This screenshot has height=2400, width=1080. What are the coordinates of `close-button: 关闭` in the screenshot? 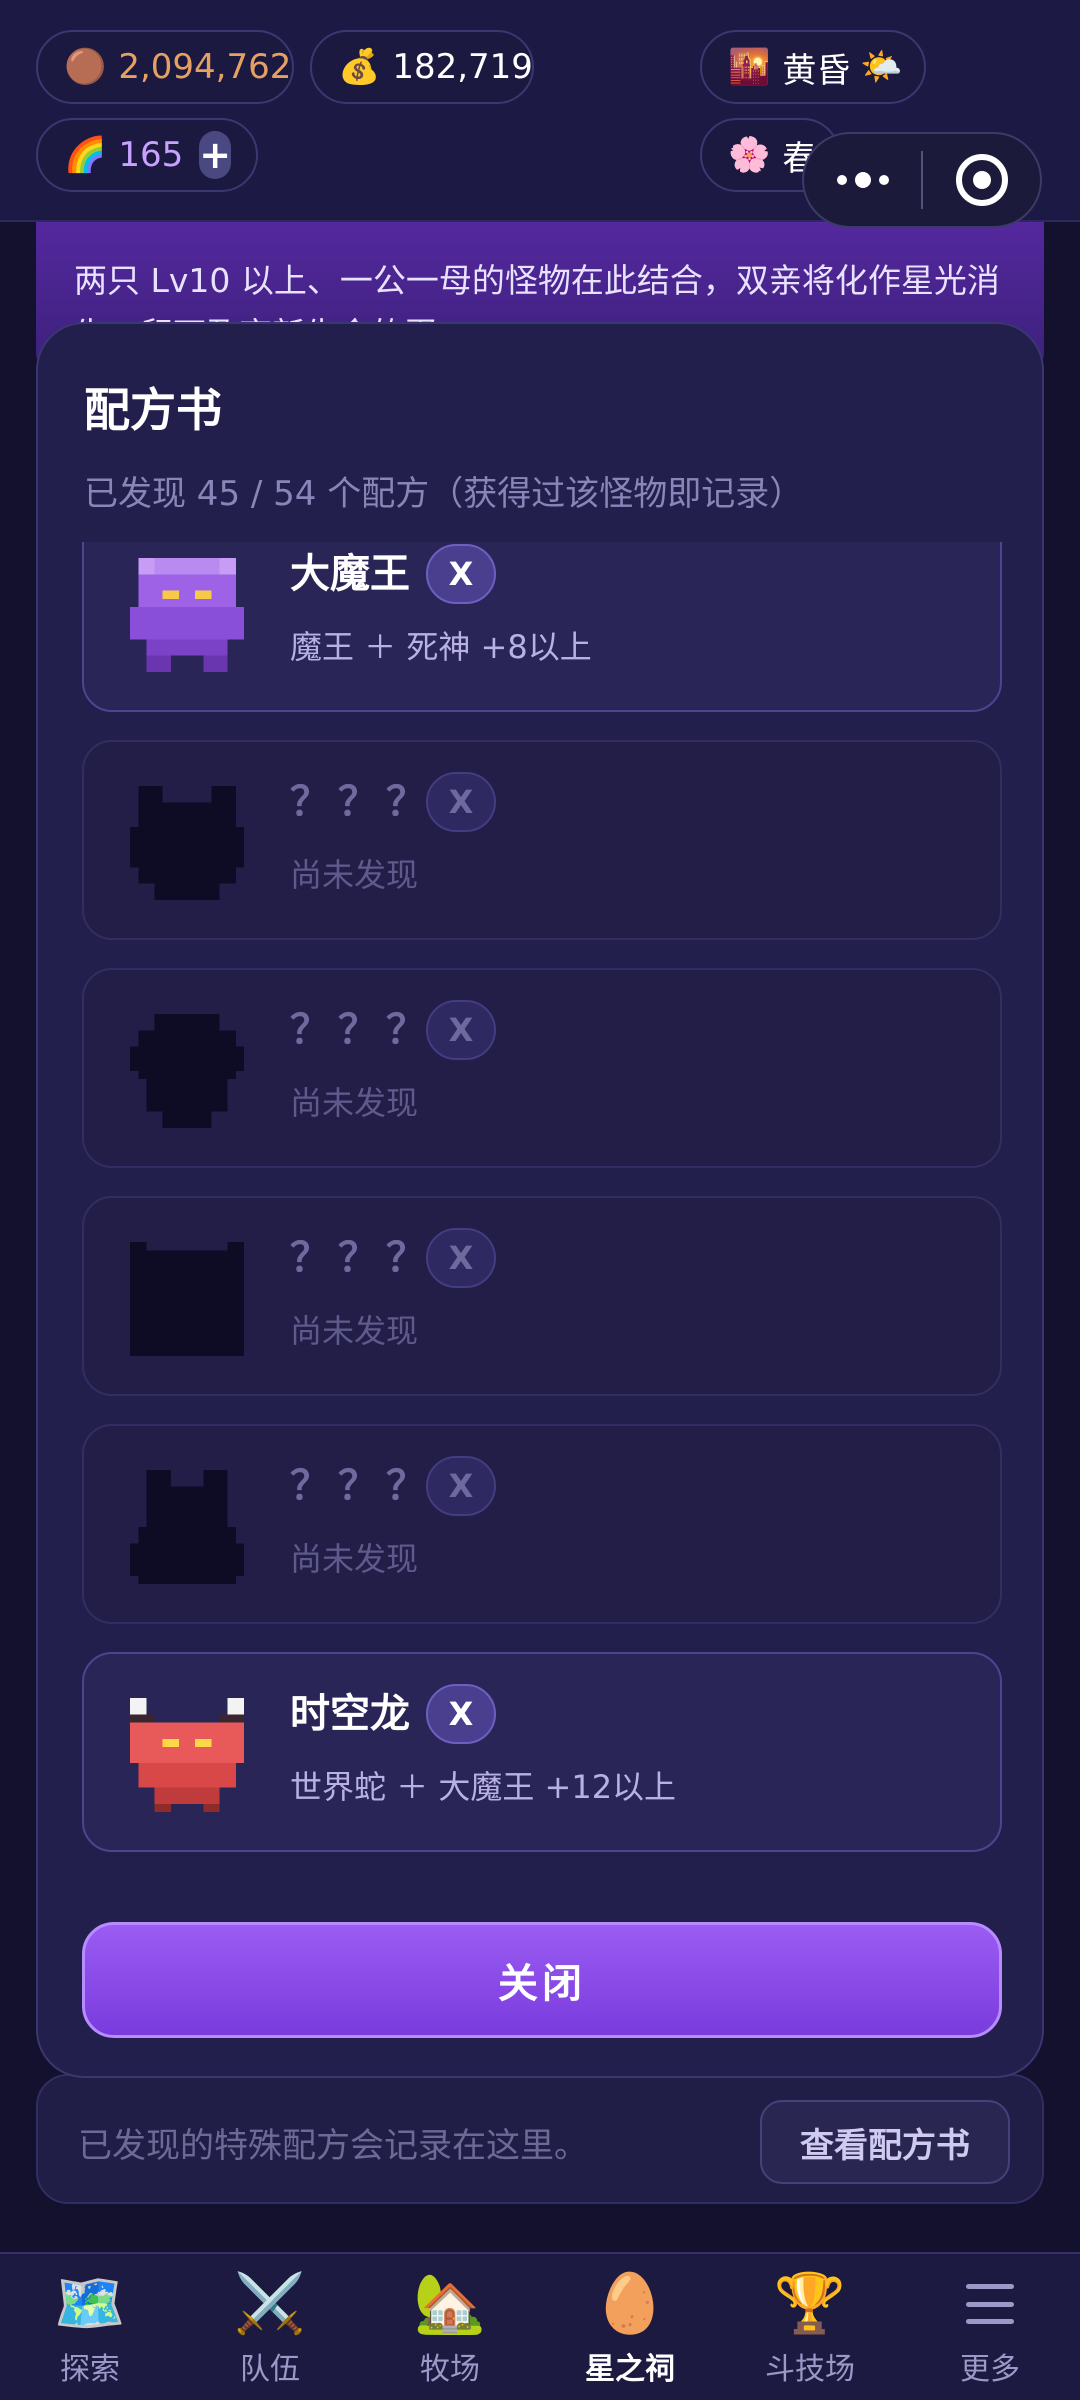 It's located at (542, 1980).